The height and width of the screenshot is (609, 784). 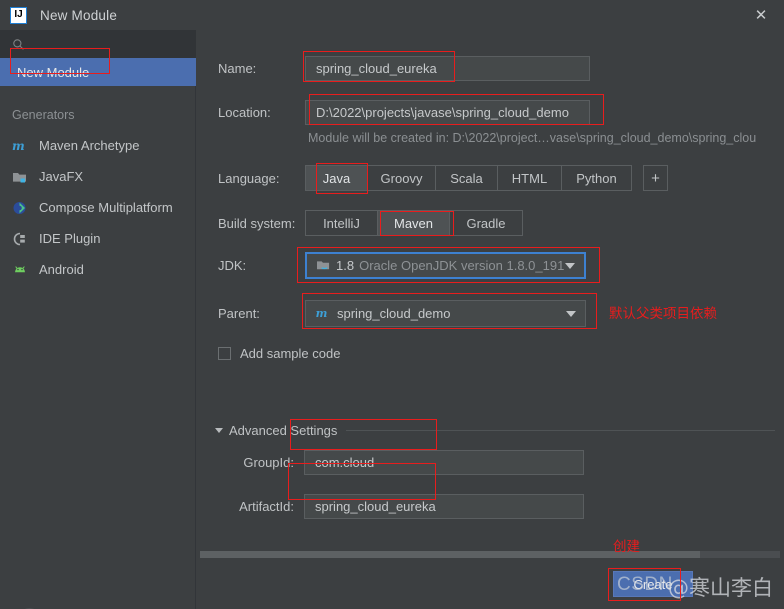 I want to click on sidebar-item-label: Compose Multiplatform, so click(x=106, y=207).